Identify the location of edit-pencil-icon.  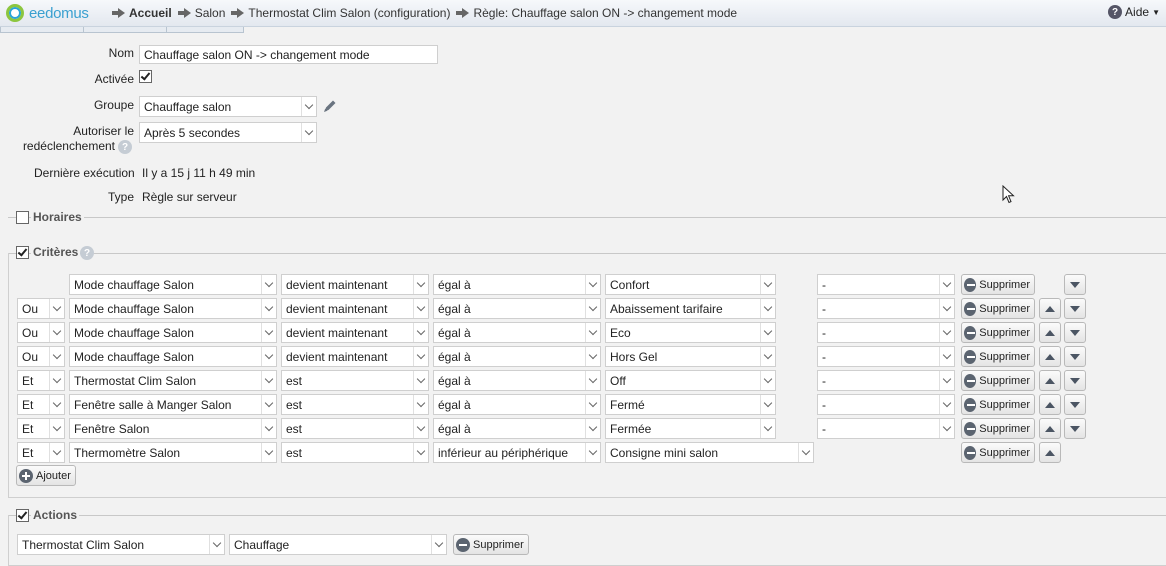
(330, 106).